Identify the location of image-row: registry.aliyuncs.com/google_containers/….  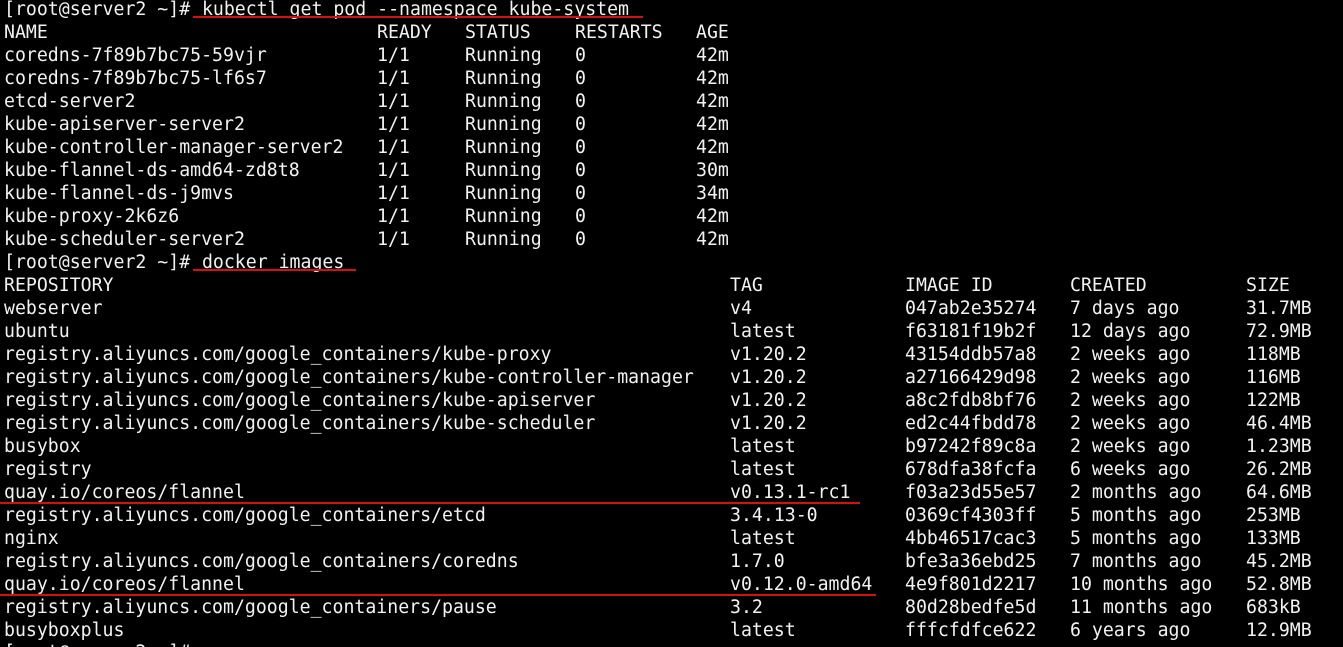
(673, 400).